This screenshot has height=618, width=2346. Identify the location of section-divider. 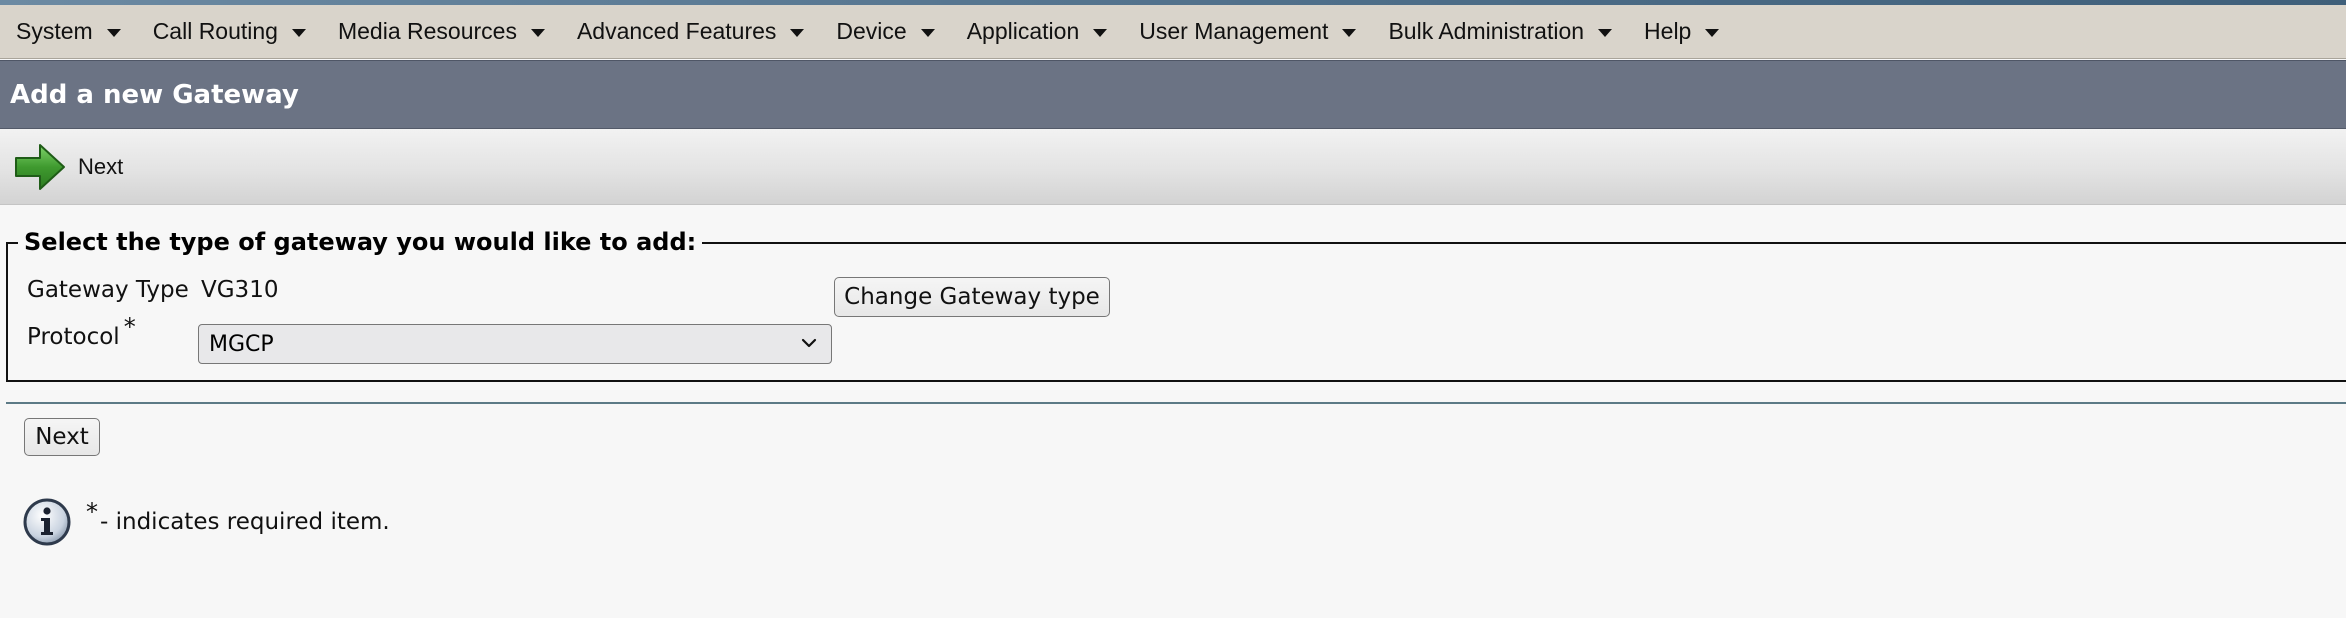
(1176, 403).